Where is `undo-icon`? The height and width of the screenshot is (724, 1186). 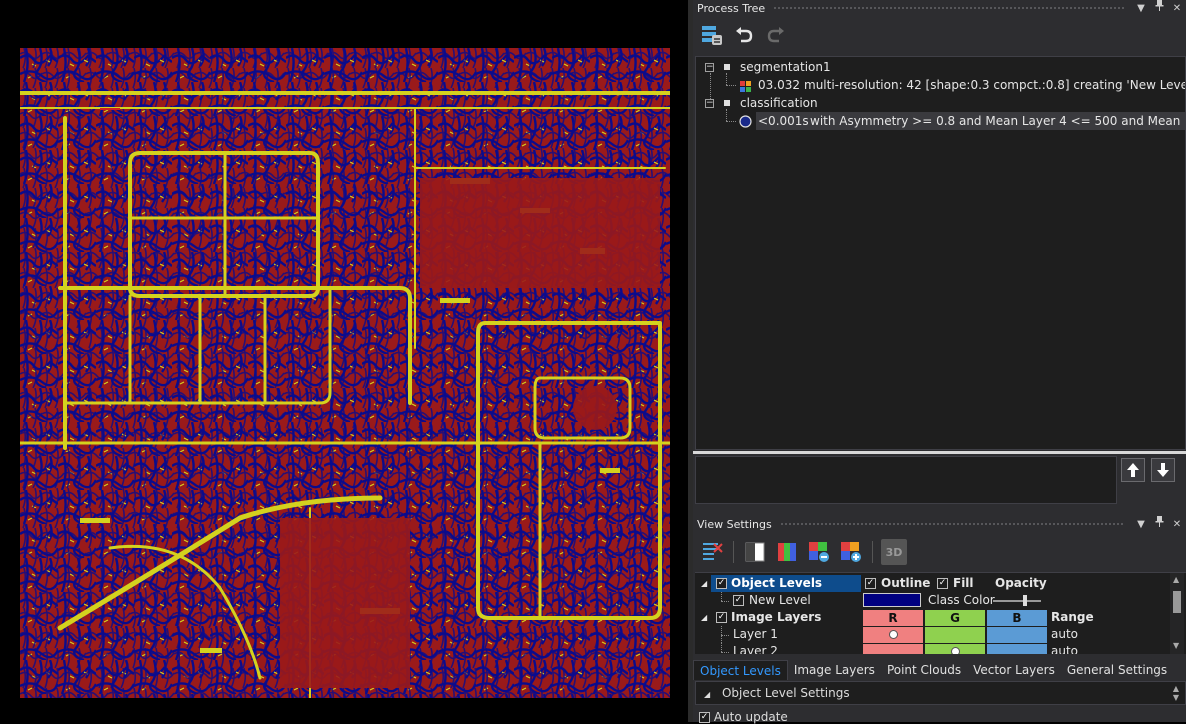
undo-icon is located at coordinates (744, 35).